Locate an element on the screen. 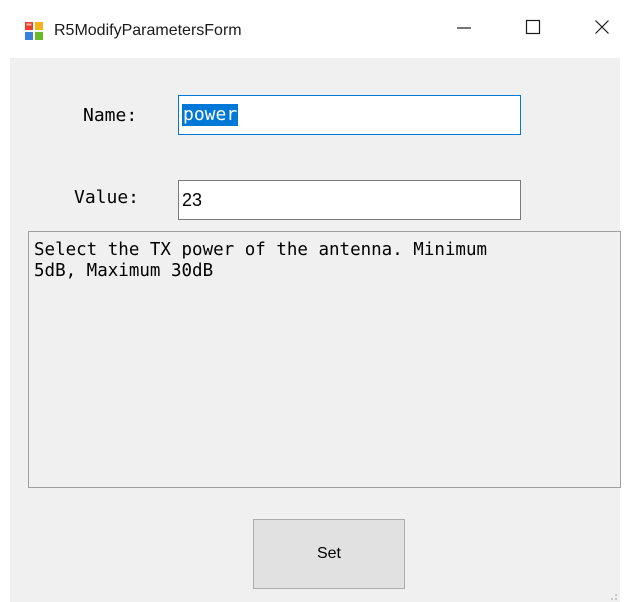 The height and width of the screenshot is (602, 630). name-field-selected-text: power is located at coordinates (210, 115).